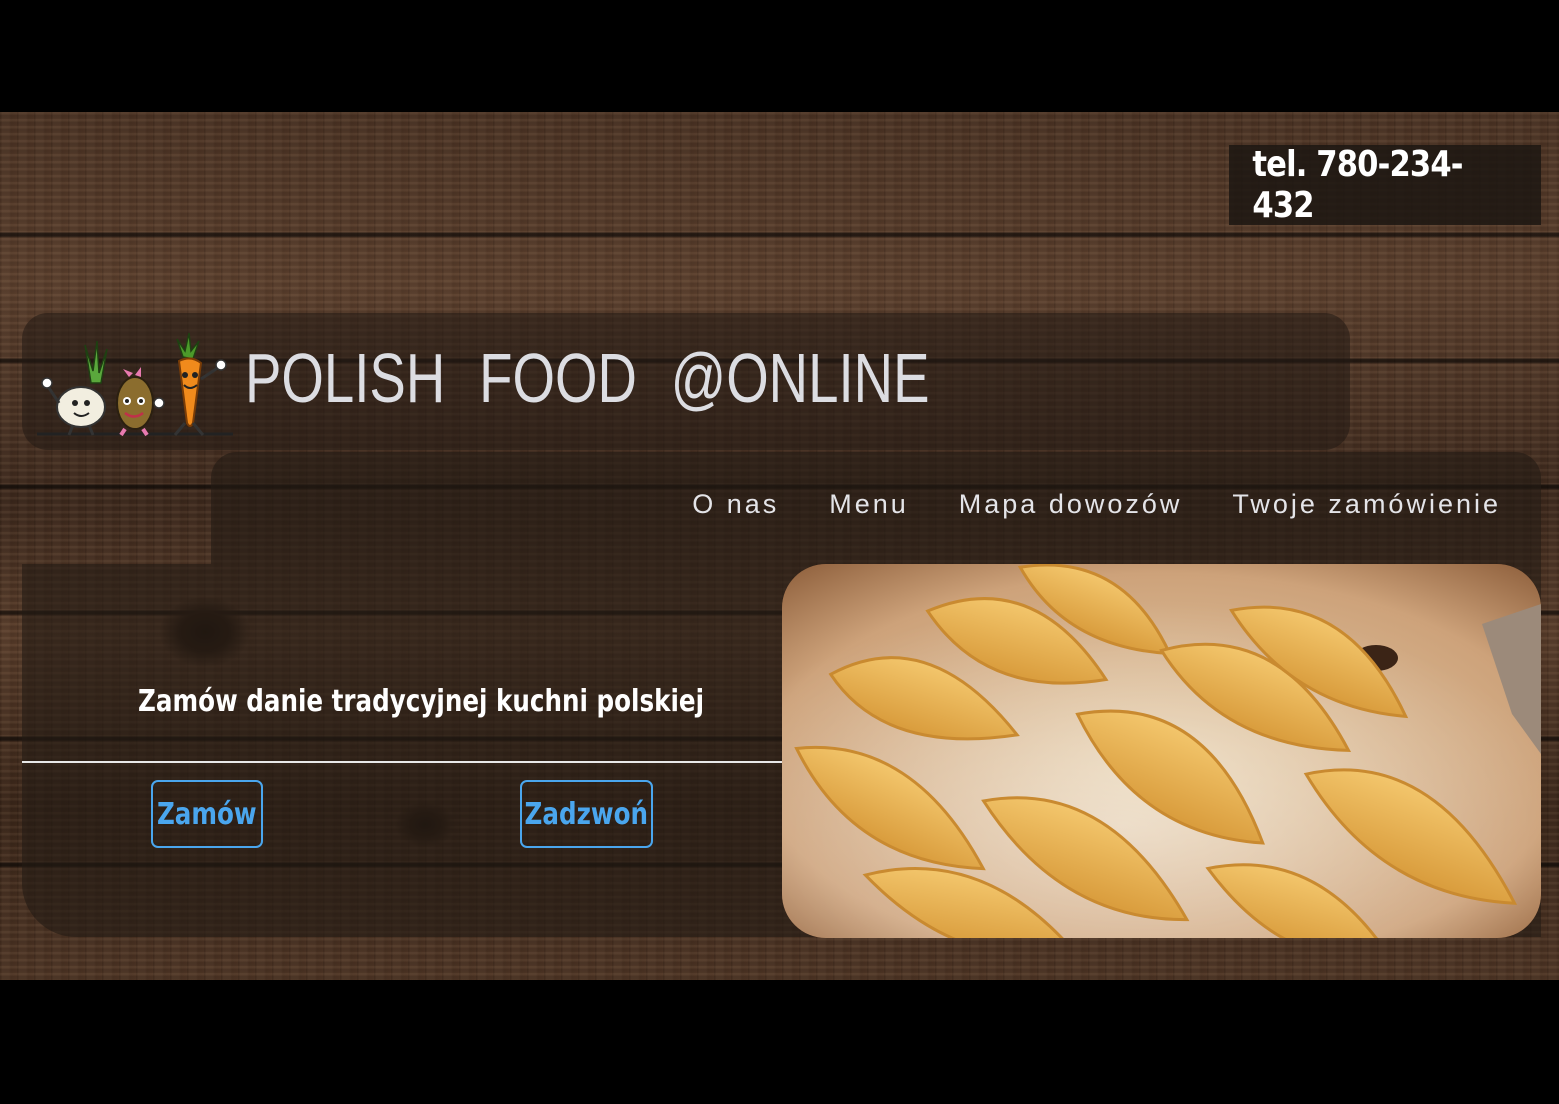 This screenshot has height=1104, width=1559. I want to click on nav-item-delivery-map: Mapa dowozów, so click(1071, 504).